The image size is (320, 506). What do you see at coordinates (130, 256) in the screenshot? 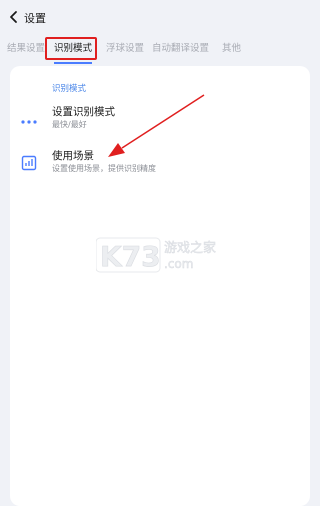
I see `svg-text: K73` at bounding box center [130, 256].